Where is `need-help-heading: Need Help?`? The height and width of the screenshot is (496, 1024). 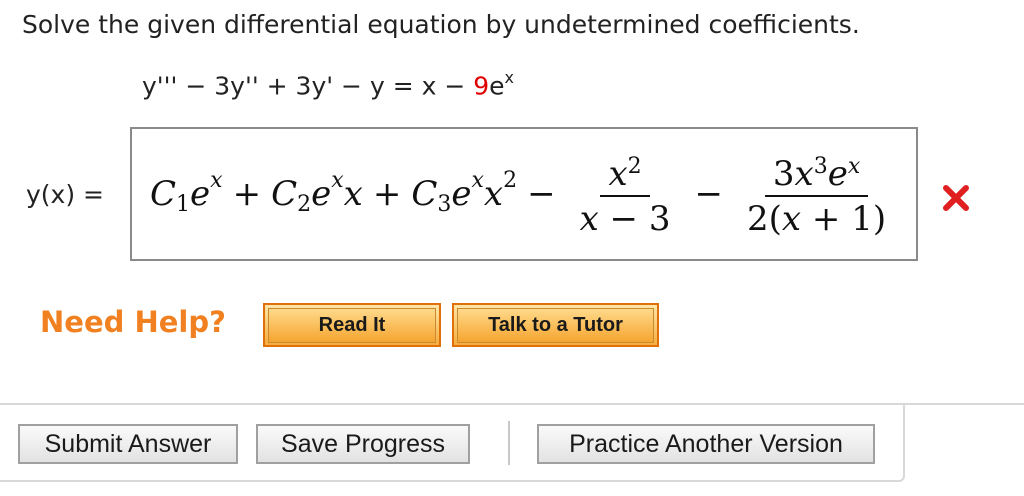
need-help-heading: Need Help? is located at coordinates (133, 322).